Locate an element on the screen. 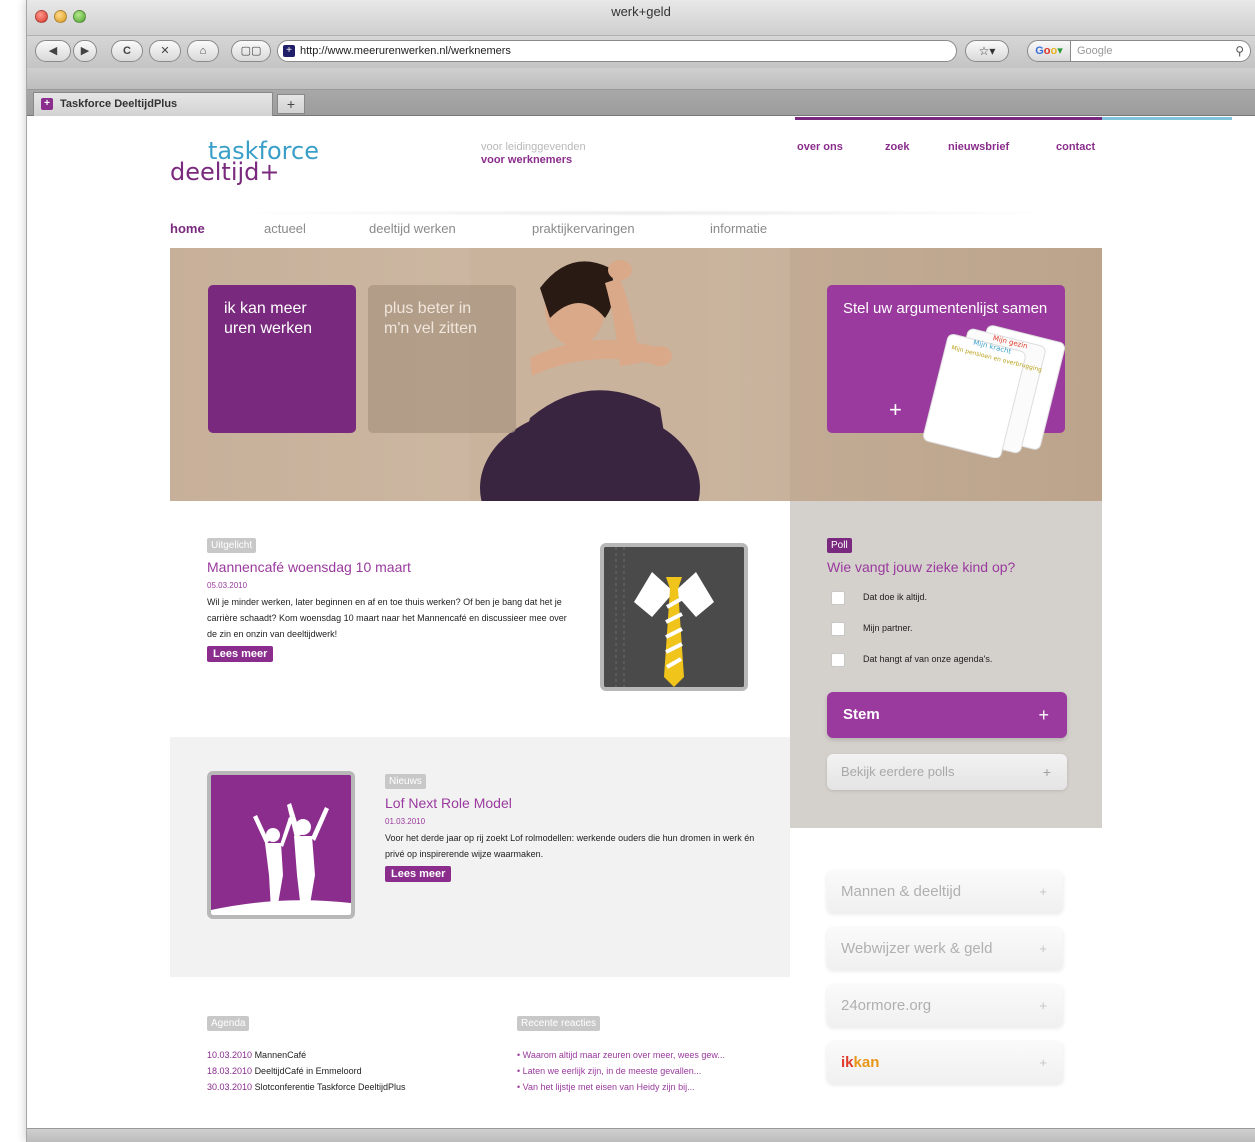 The height and width of the screenshot is (1142, 1255). tie-illustration is located at coordinates (674, 617).